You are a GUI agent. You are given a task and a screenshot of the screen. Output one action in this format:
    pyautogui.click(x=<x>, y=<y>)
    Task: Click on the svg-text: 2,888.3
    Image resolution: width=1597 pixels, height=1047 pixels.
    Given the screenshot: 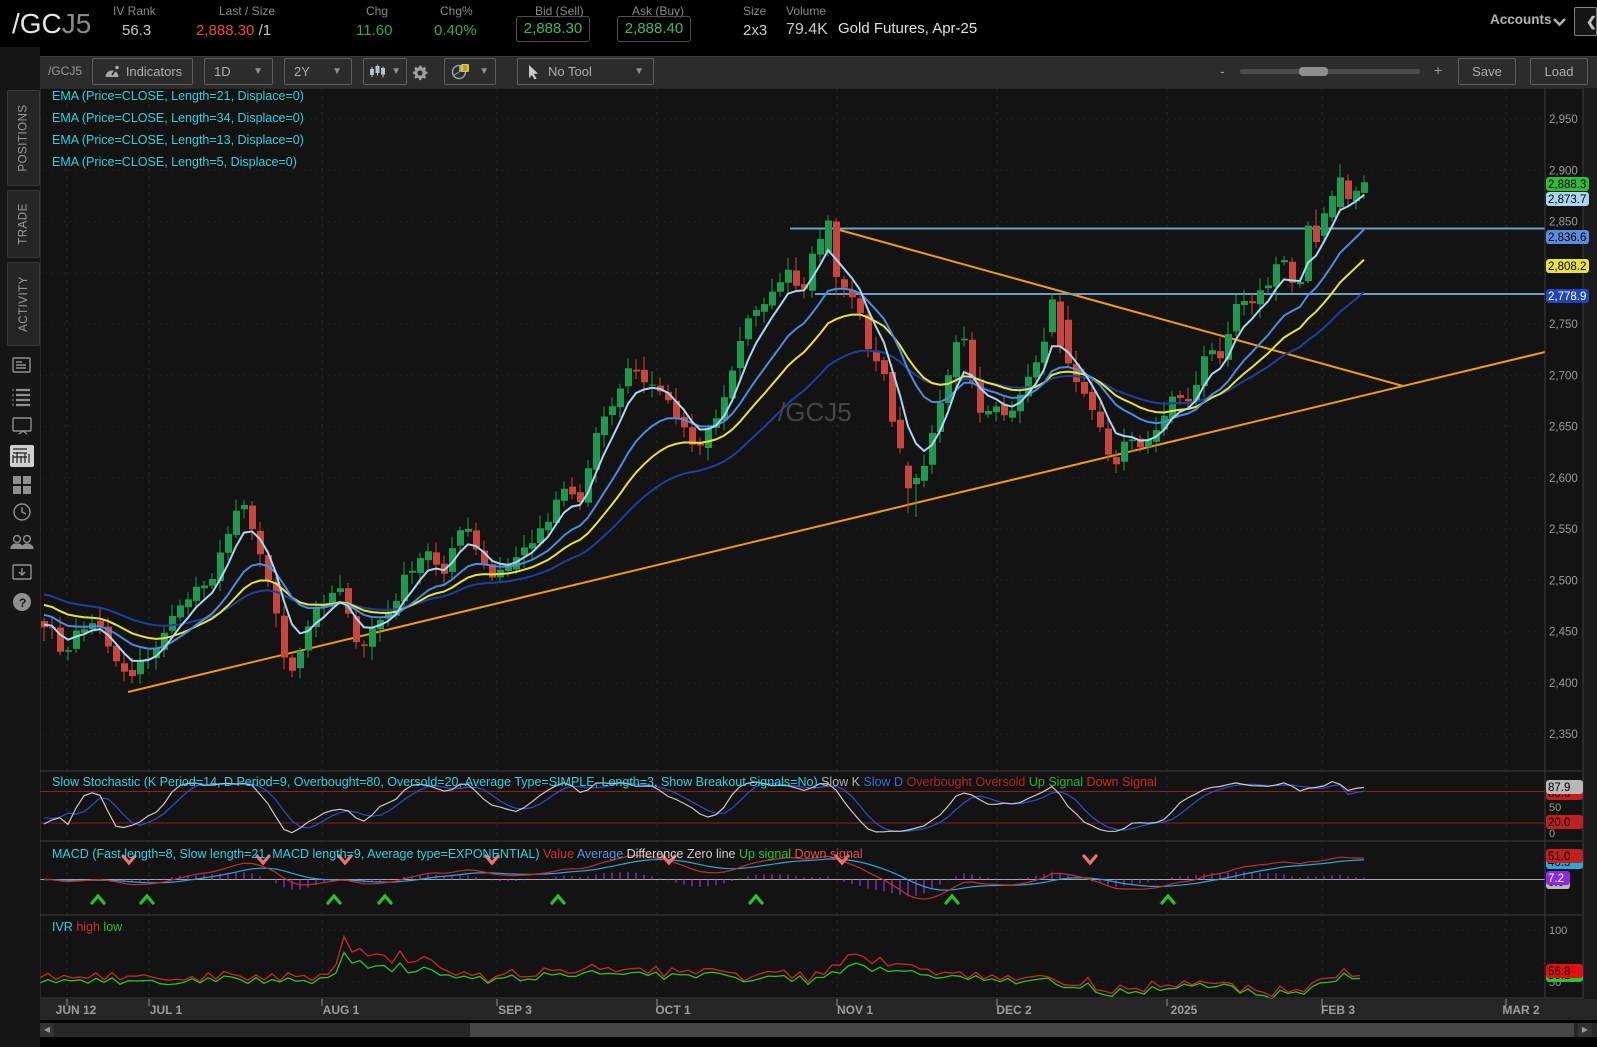 What is the action you would take?
    pyautogui.click(x=1567, y=185)
    